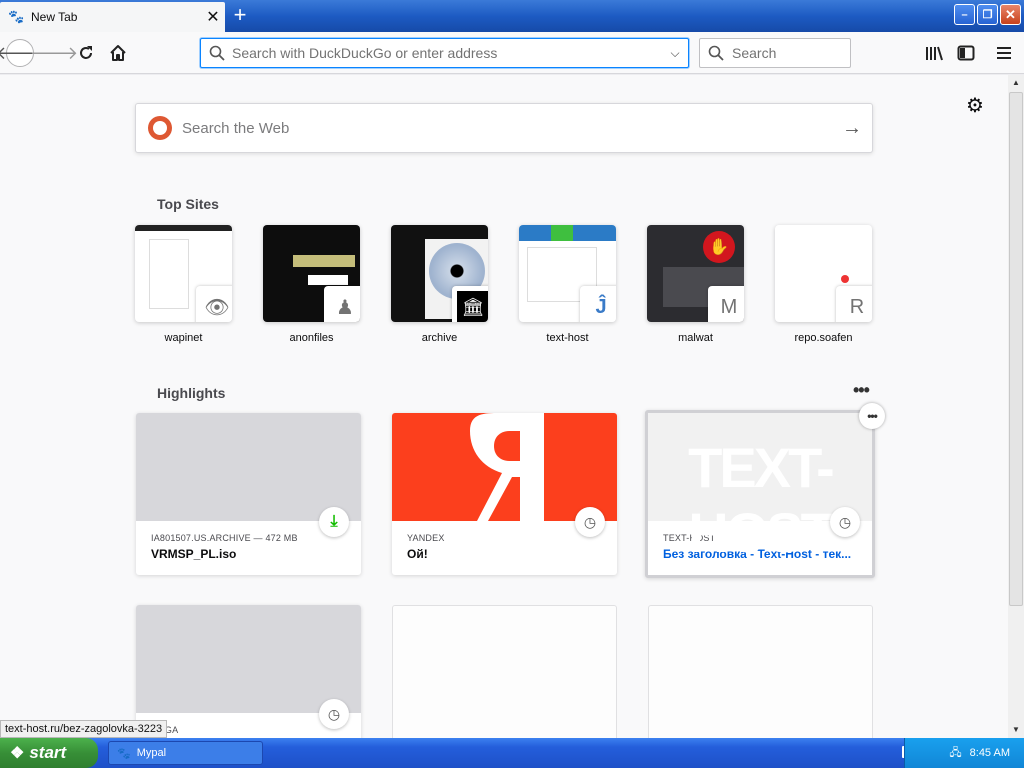  I want to click on top-site-malwat: ✋ M malwat, so click(695, 284).